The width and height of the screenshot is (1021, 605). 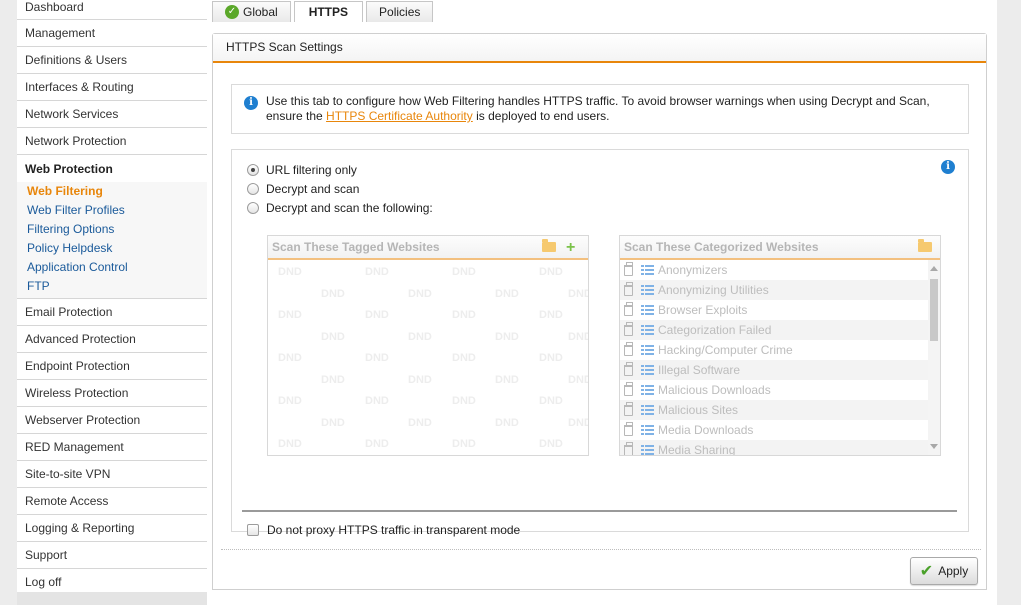 I want to click on sidebar-item-site-to-site-vpn: Site-to-site VPN, so click(x=112, y=474).